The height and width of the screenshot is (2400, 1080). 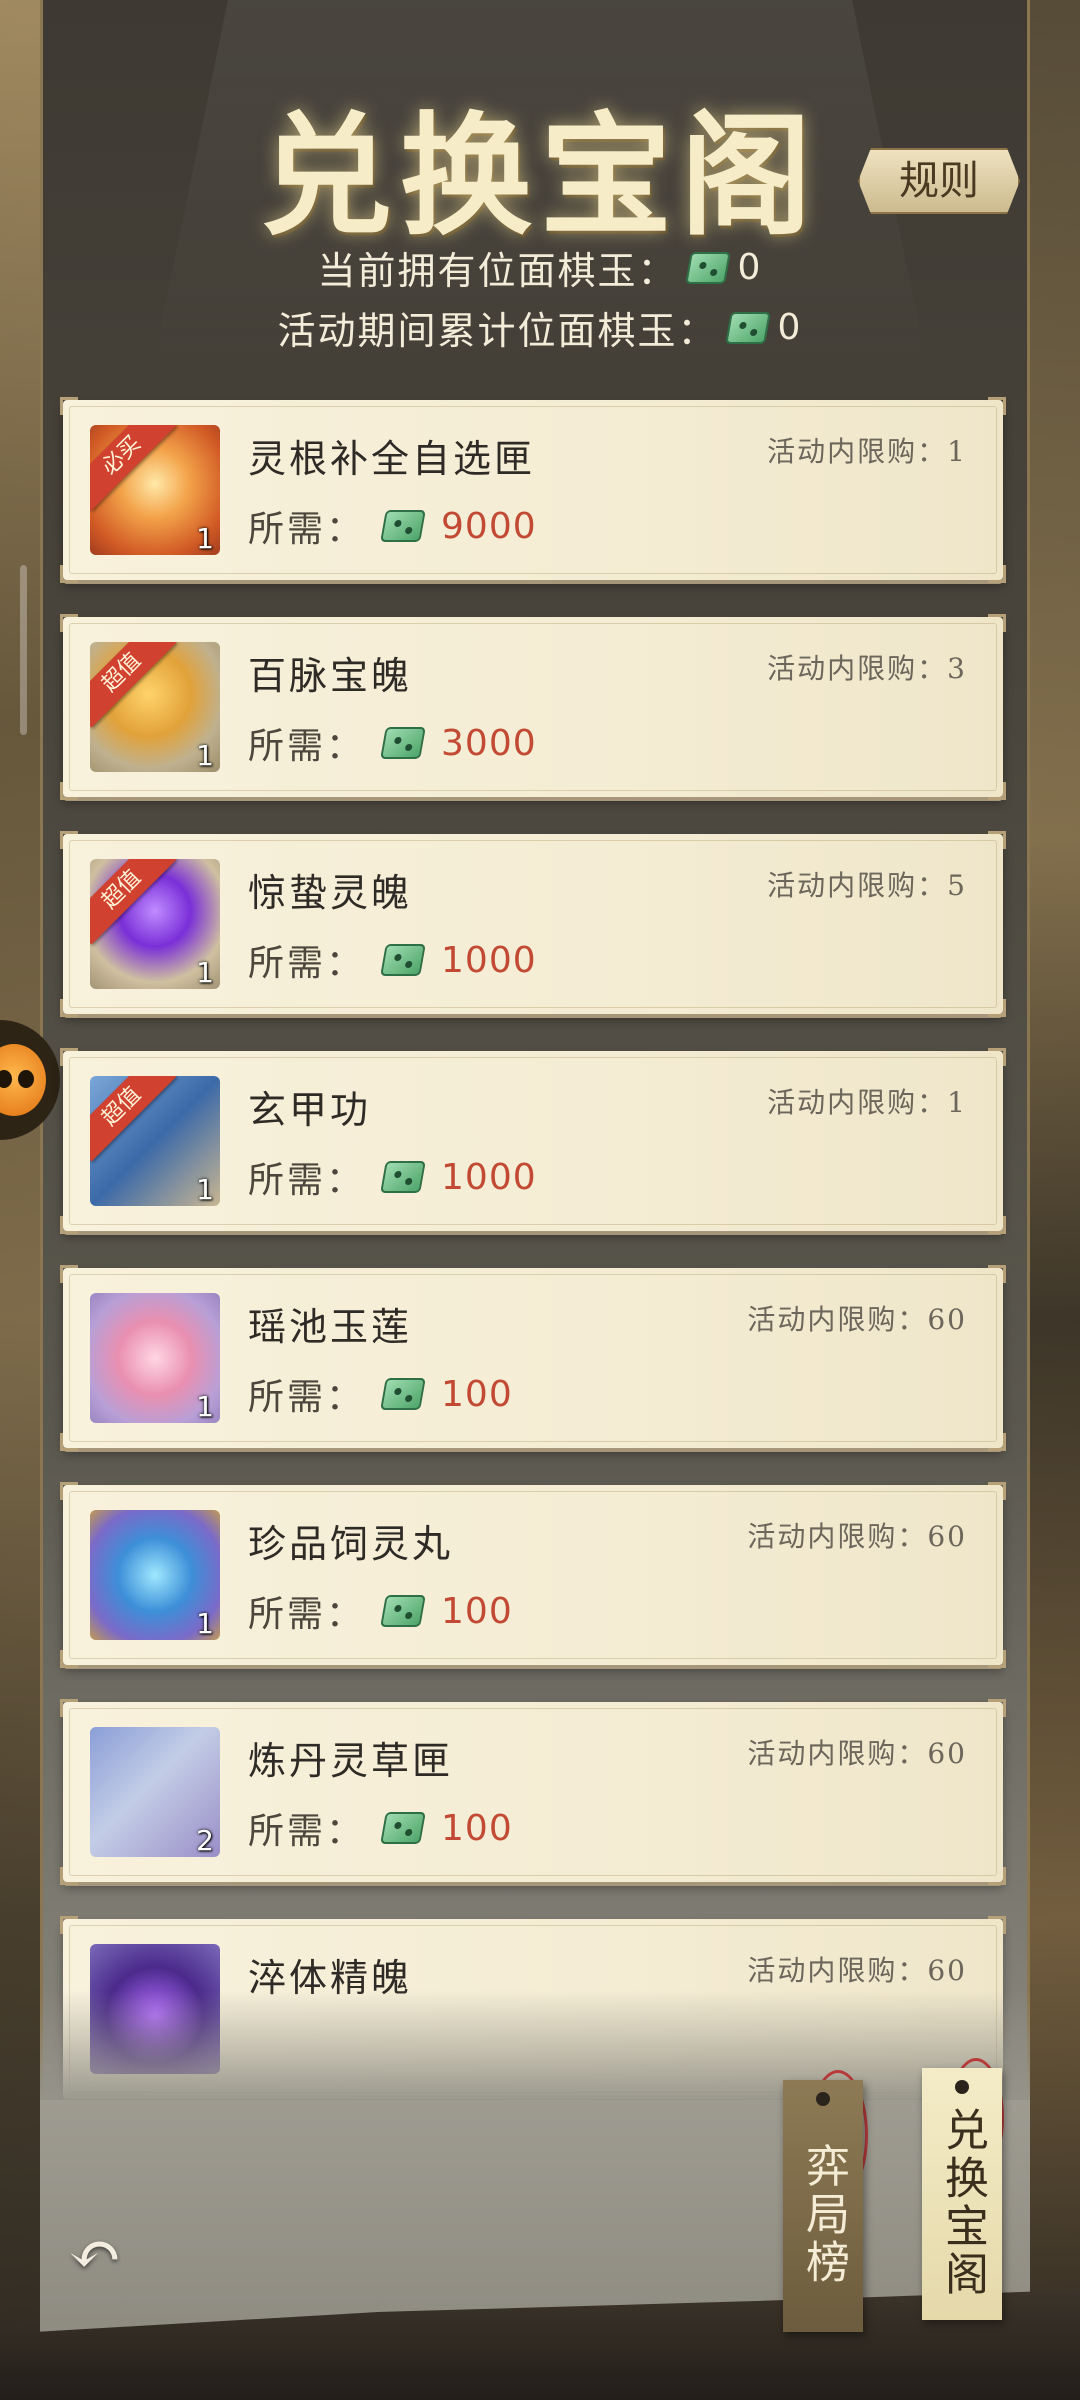 I want to click on cumulative-jade-value: 0, so click(x=790, y=327).